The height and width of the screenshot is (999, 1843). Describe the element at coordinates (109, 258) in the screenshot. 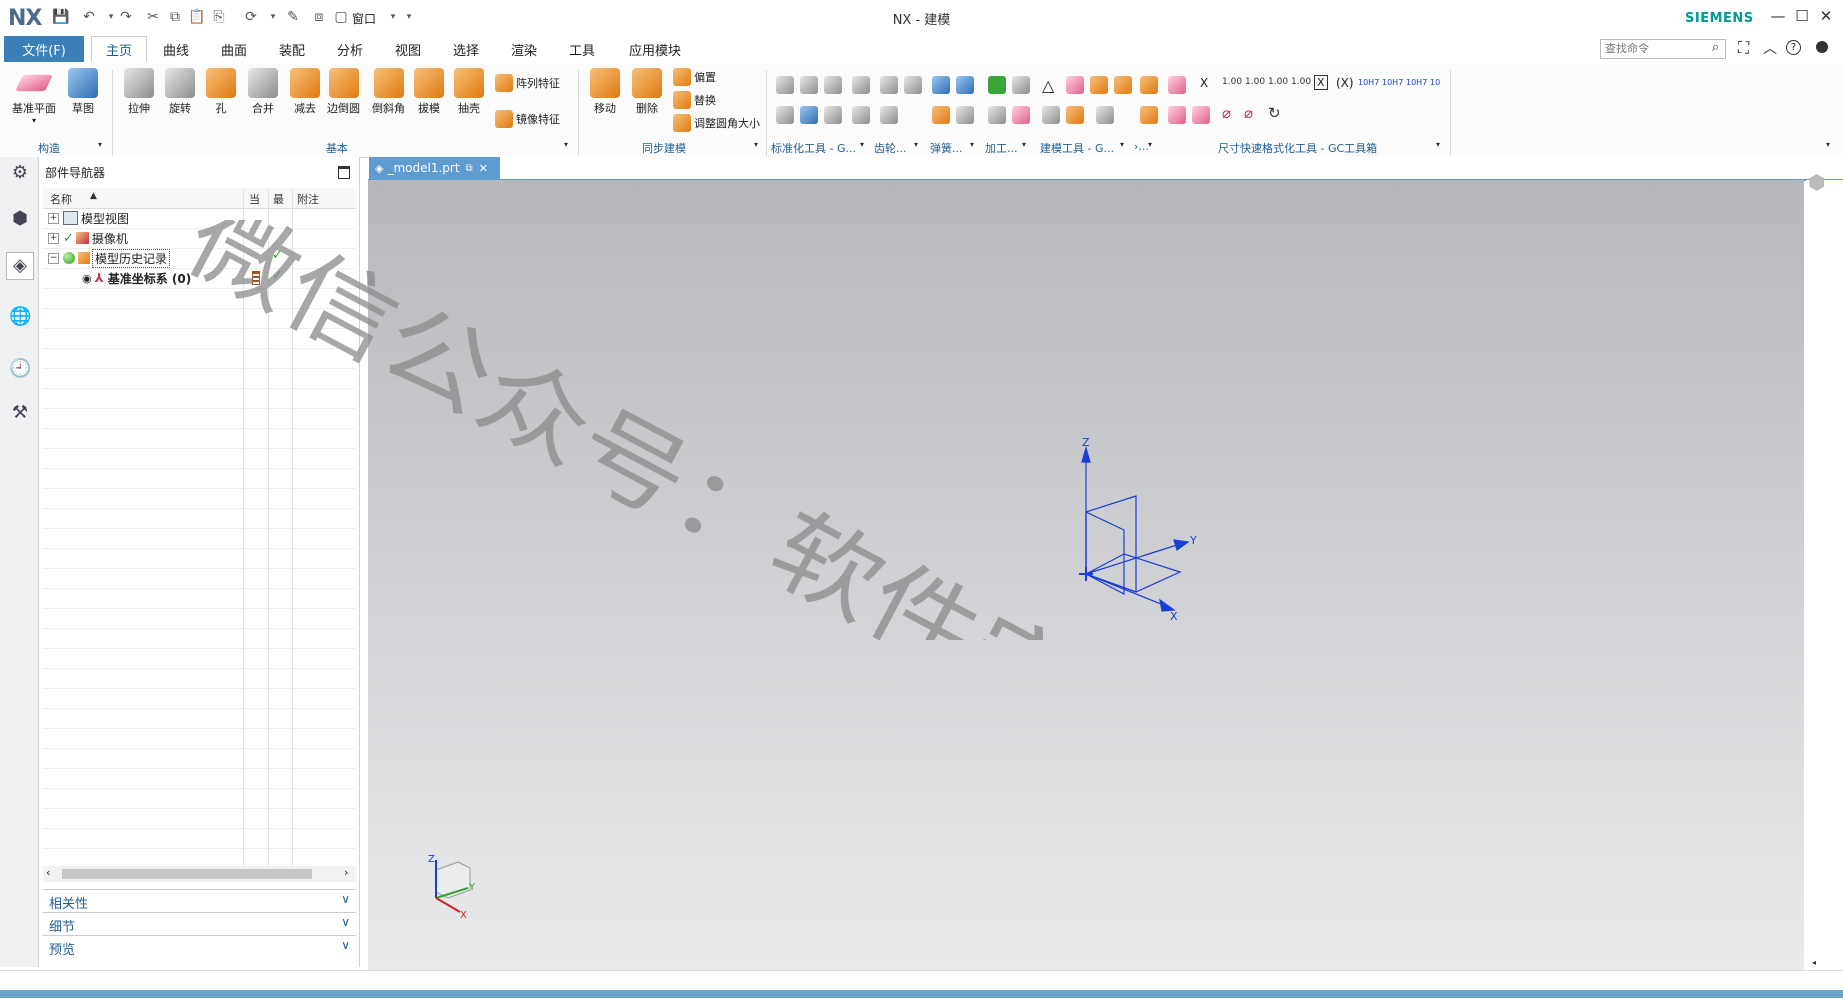

I see `tree-row-model-history: − 模型历史记录` at that location.